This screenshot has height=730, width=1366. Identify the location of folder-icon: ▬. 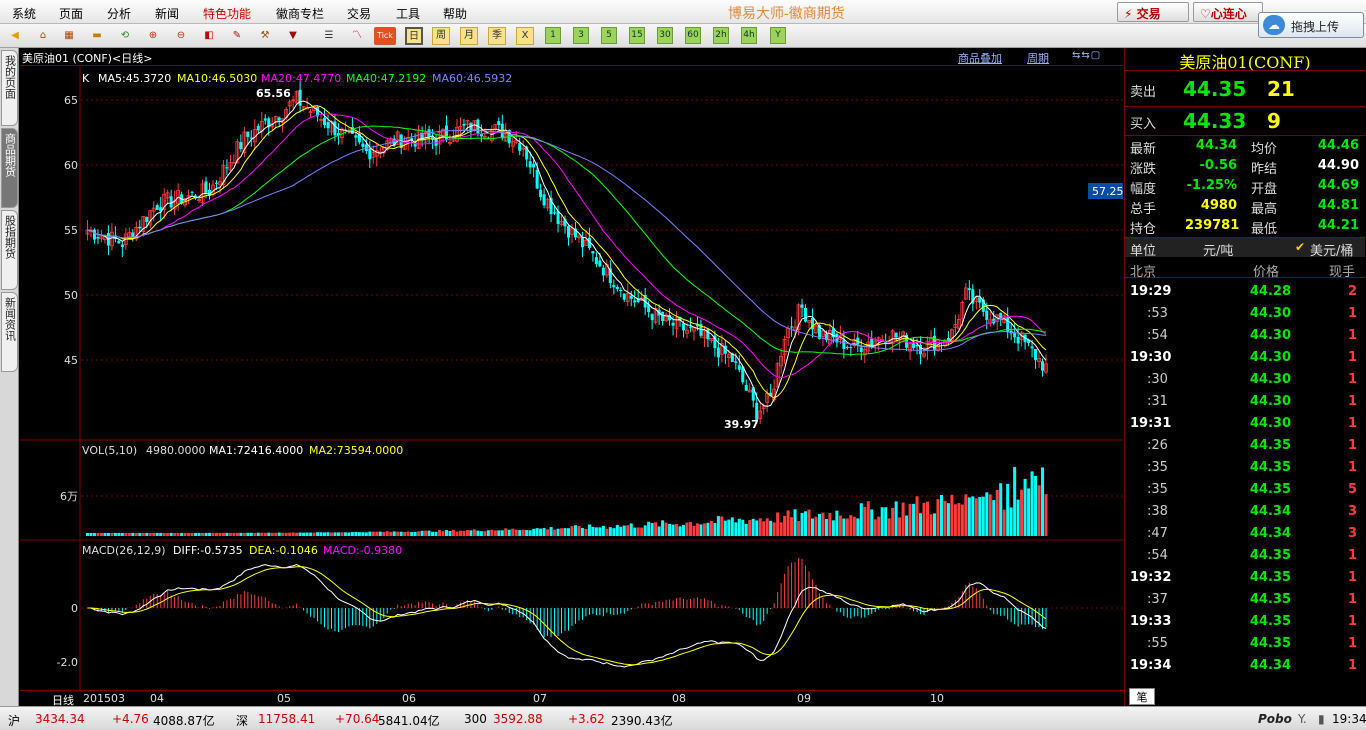
(97, 36).